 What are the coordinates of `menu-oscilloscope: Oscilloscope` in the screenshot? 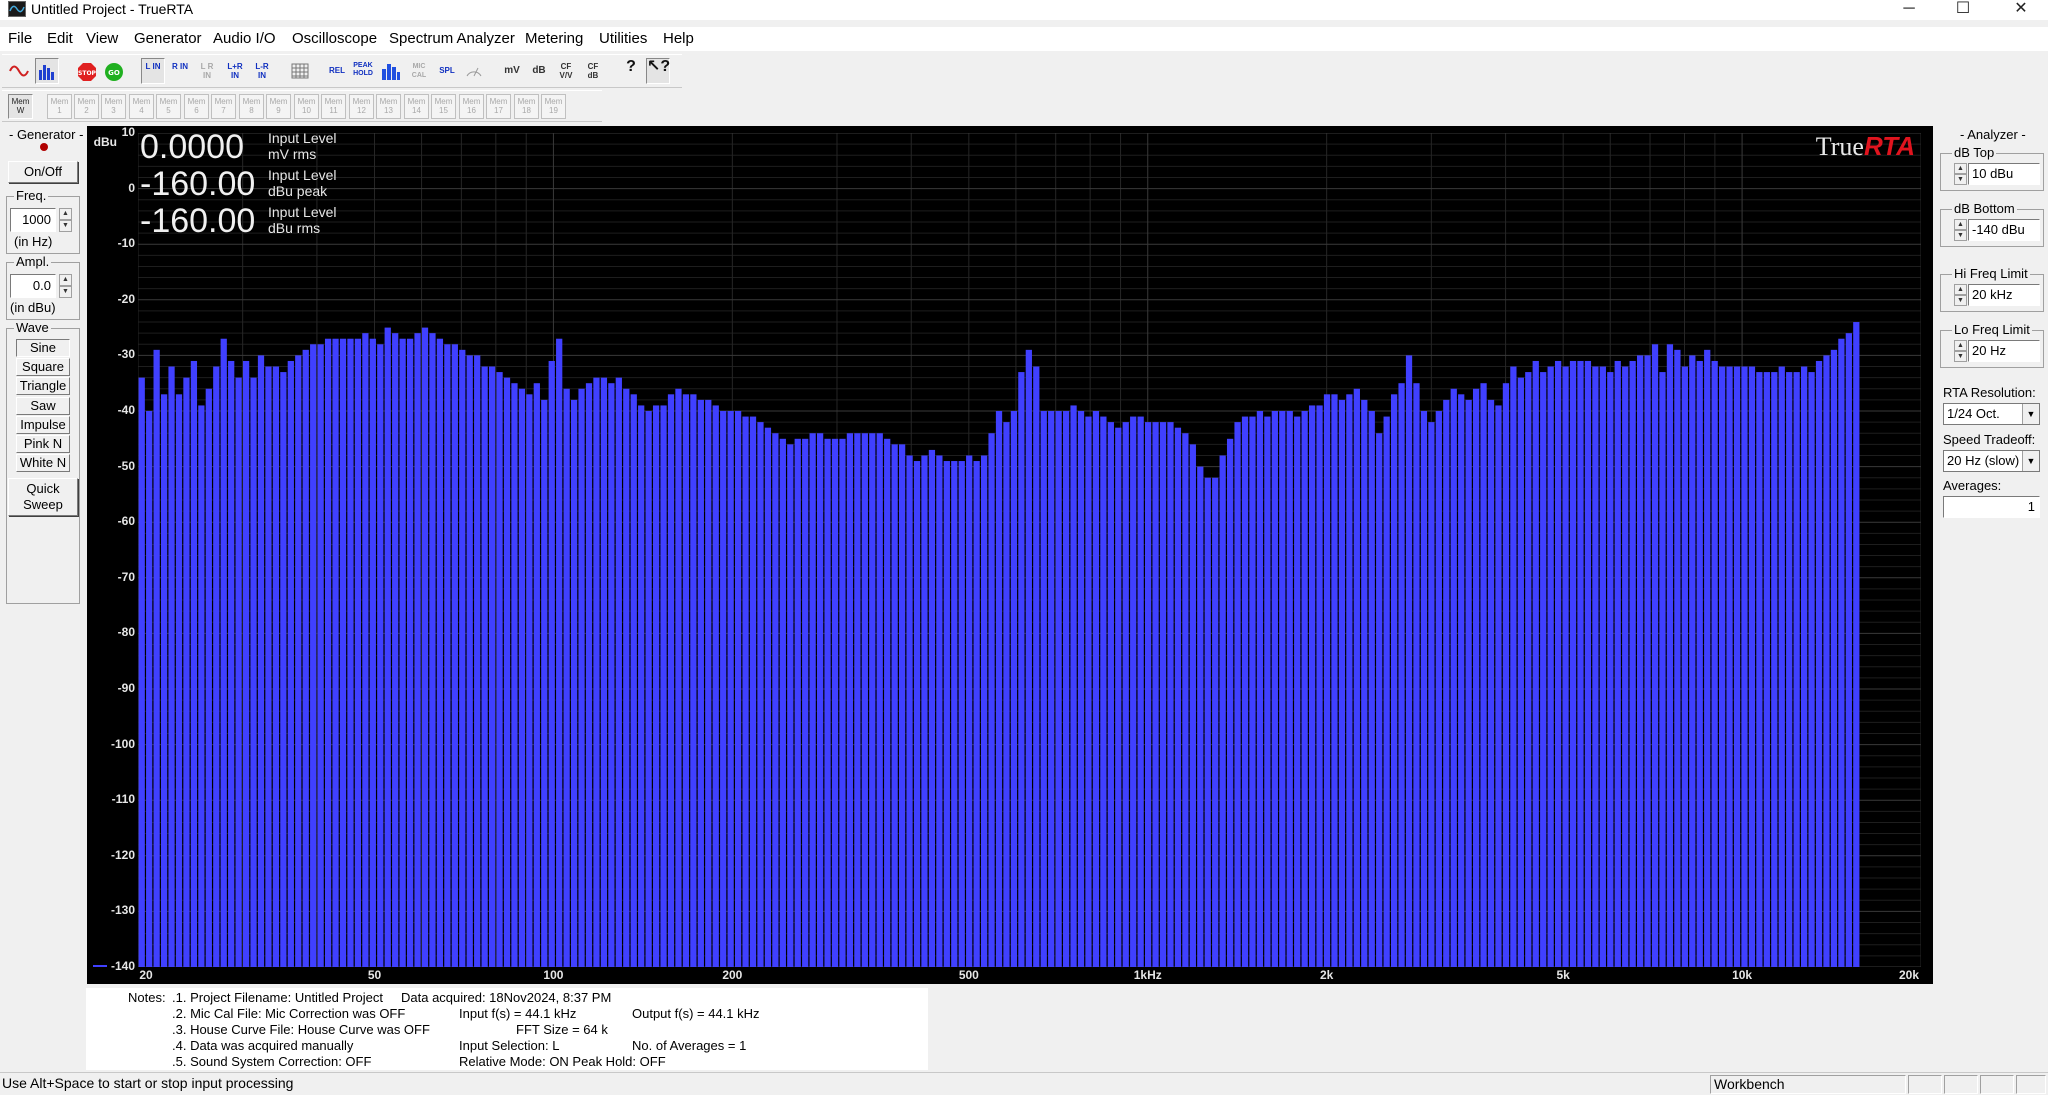 It's located at (334, 38).